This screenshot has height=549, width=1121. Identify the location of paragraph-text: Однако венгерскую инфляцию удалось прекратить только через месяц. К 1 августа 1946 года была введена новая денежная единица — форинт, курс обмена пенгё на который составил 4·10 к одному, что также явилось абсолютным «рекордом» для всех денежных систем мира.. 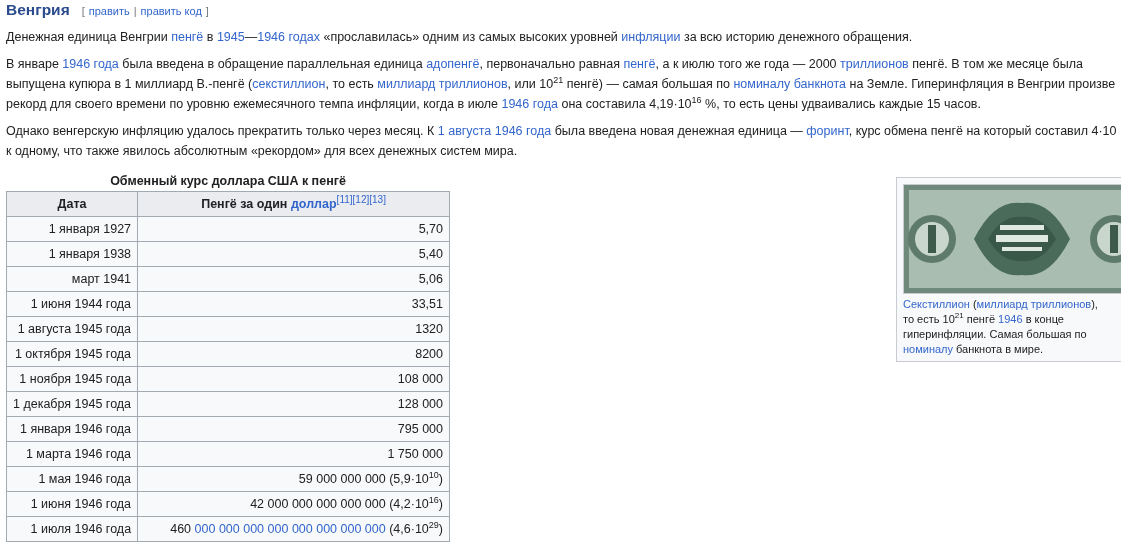
(562, 141).